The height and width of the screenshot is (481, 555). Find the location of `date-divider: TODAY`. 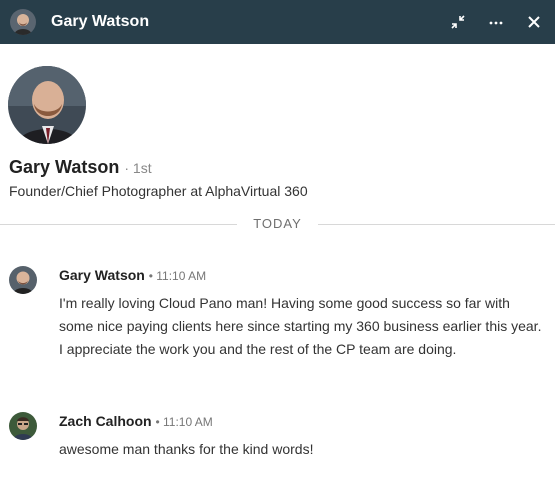

date-divider: TODAY is located at coordinates (277, 224).